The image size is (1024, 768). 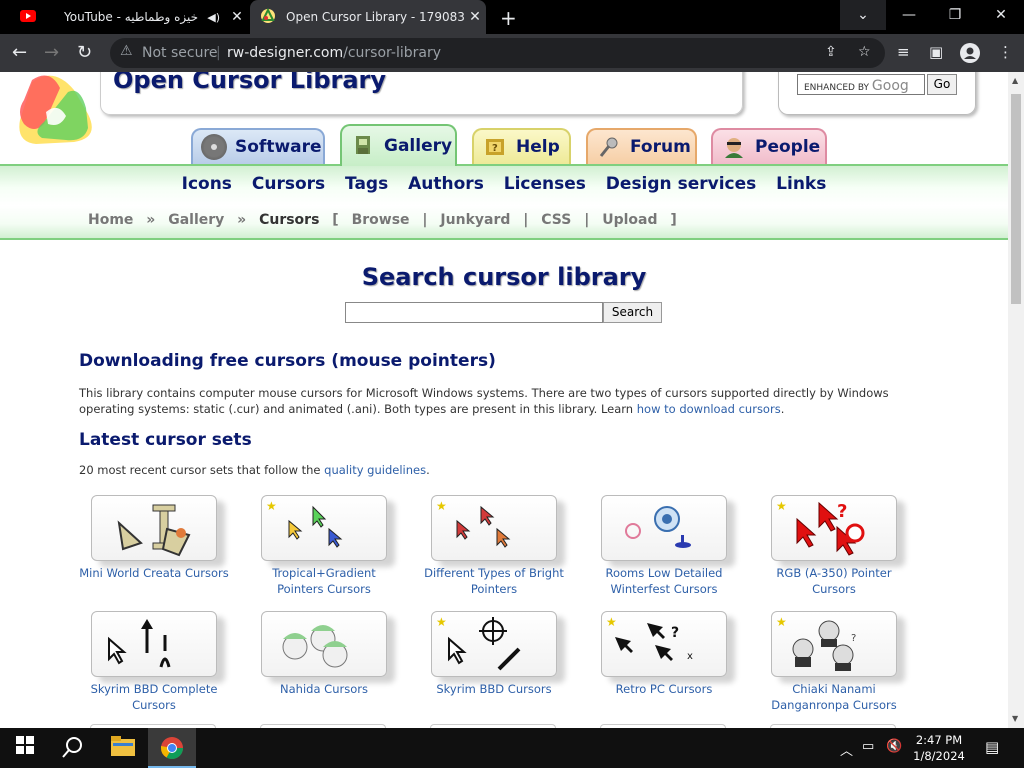 What do you see at coordinates (375, 17) in the screenshot?
I see `tab-title: Open Cursor Library - 179083 cu` at bounding box center [375, 17].